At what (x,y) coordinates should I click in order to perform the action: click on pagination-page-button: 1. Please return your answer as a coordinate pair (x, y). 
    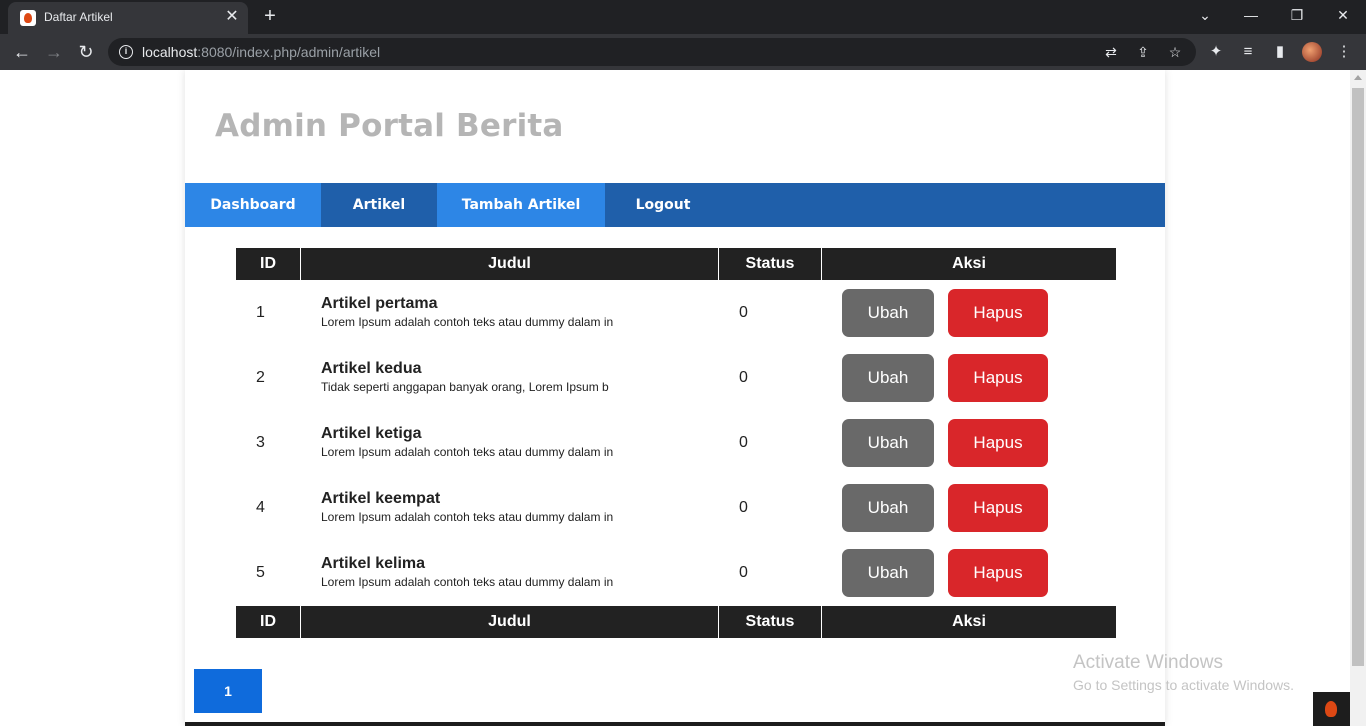
    Looking at the image, I should click on (228, 691).